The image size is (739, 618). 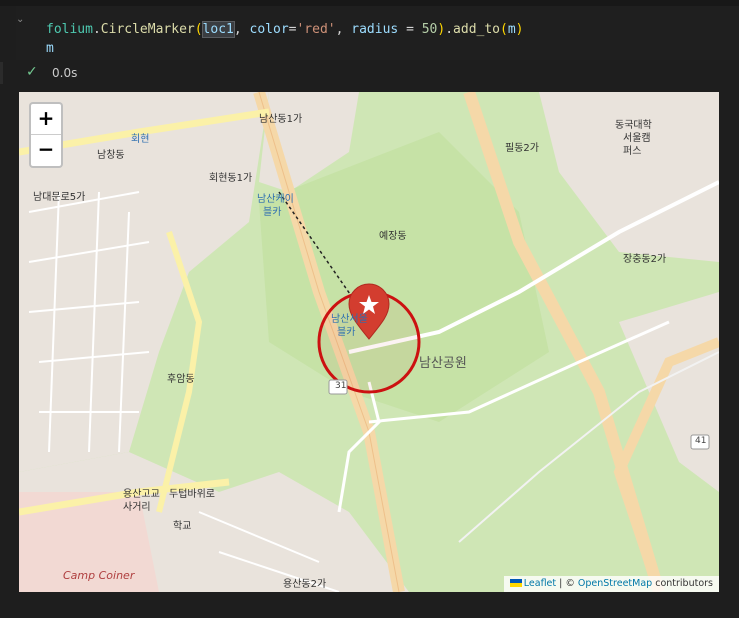 What do you see at coordinates (32, 72) in the screenshot?
I see `check-icon: ✓` at bounding box center [32, 72].